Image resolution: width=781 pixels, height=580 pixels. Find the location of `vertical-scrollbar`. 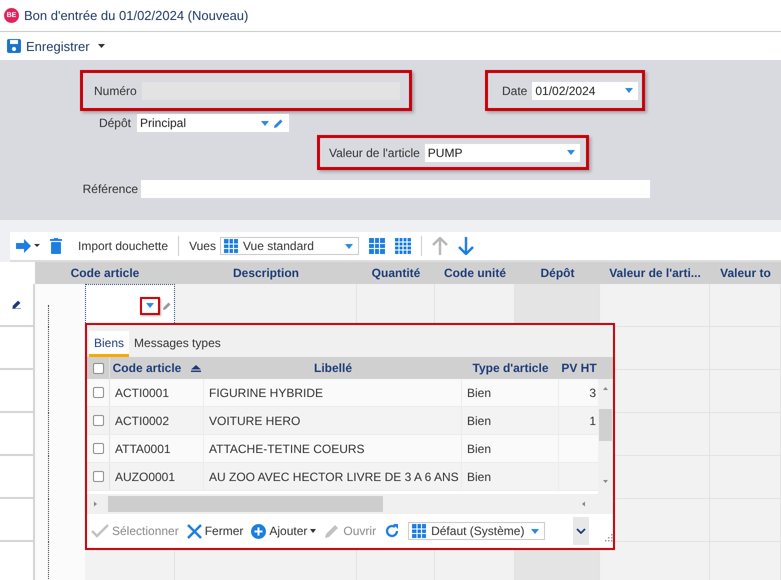

vertical-scrollbar is located at coordinates (605, 436).